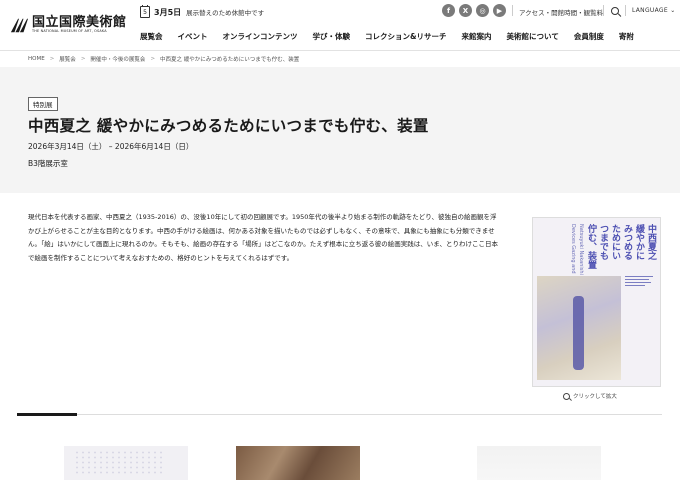 Image resolution: width=680 pixels, height=480 pixels. What do you see at coordinates (168, 12) in the screenshot?
I see `notice-date: 3月5日` at bounding box center [168, 12].